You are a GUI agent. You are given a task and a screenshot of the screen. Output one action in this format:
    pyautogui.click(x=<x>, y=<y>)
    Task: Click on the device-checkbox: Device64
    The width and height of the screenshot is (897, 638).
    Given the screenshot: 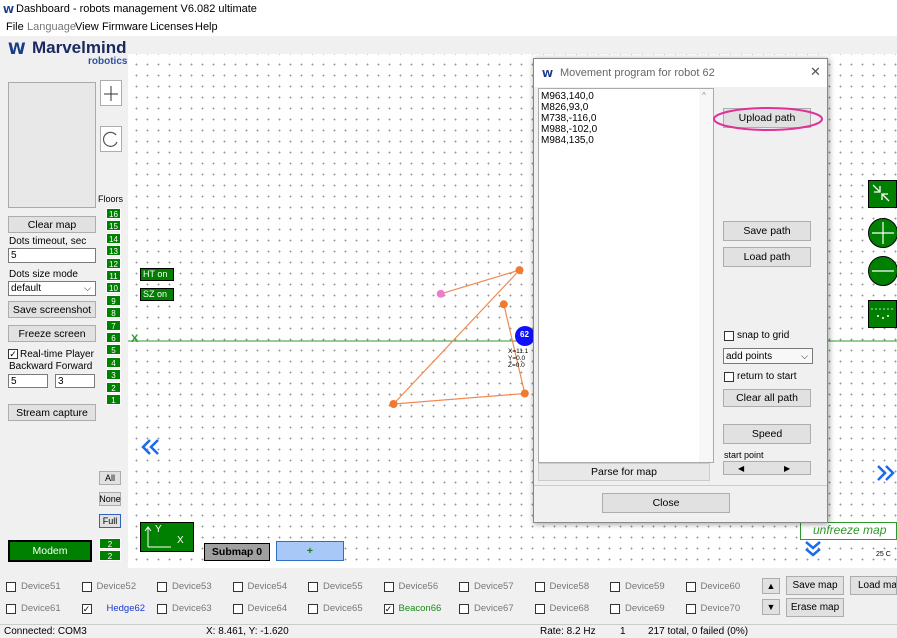 What is the action you would take?
    pyautogui.click(x=259, y=608)
    